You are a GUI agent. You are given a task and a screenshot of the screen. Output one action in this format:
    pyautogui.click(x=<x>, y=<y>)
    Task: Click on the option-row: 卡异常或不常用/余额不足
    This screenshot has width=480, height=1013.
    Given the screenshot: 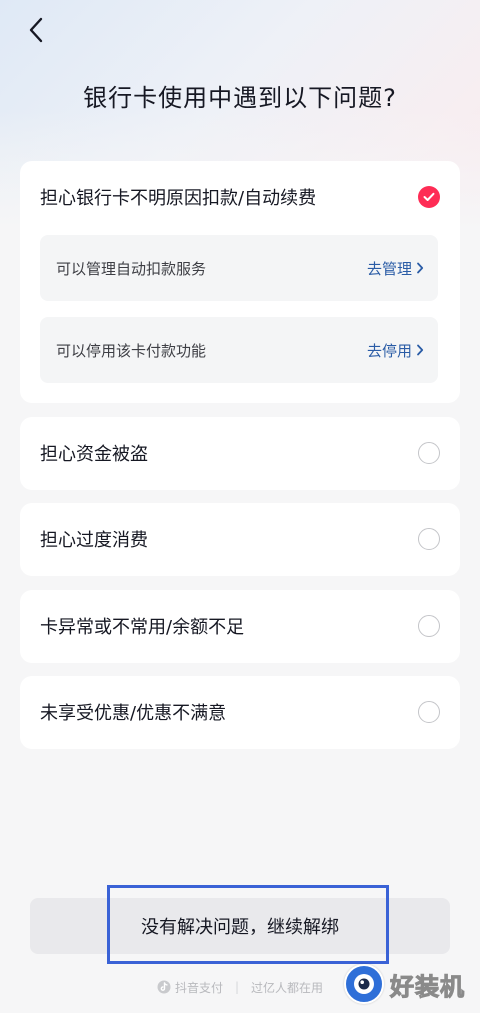 What is the action you would take?
    pyautogui.click(x=240, y=626)
    